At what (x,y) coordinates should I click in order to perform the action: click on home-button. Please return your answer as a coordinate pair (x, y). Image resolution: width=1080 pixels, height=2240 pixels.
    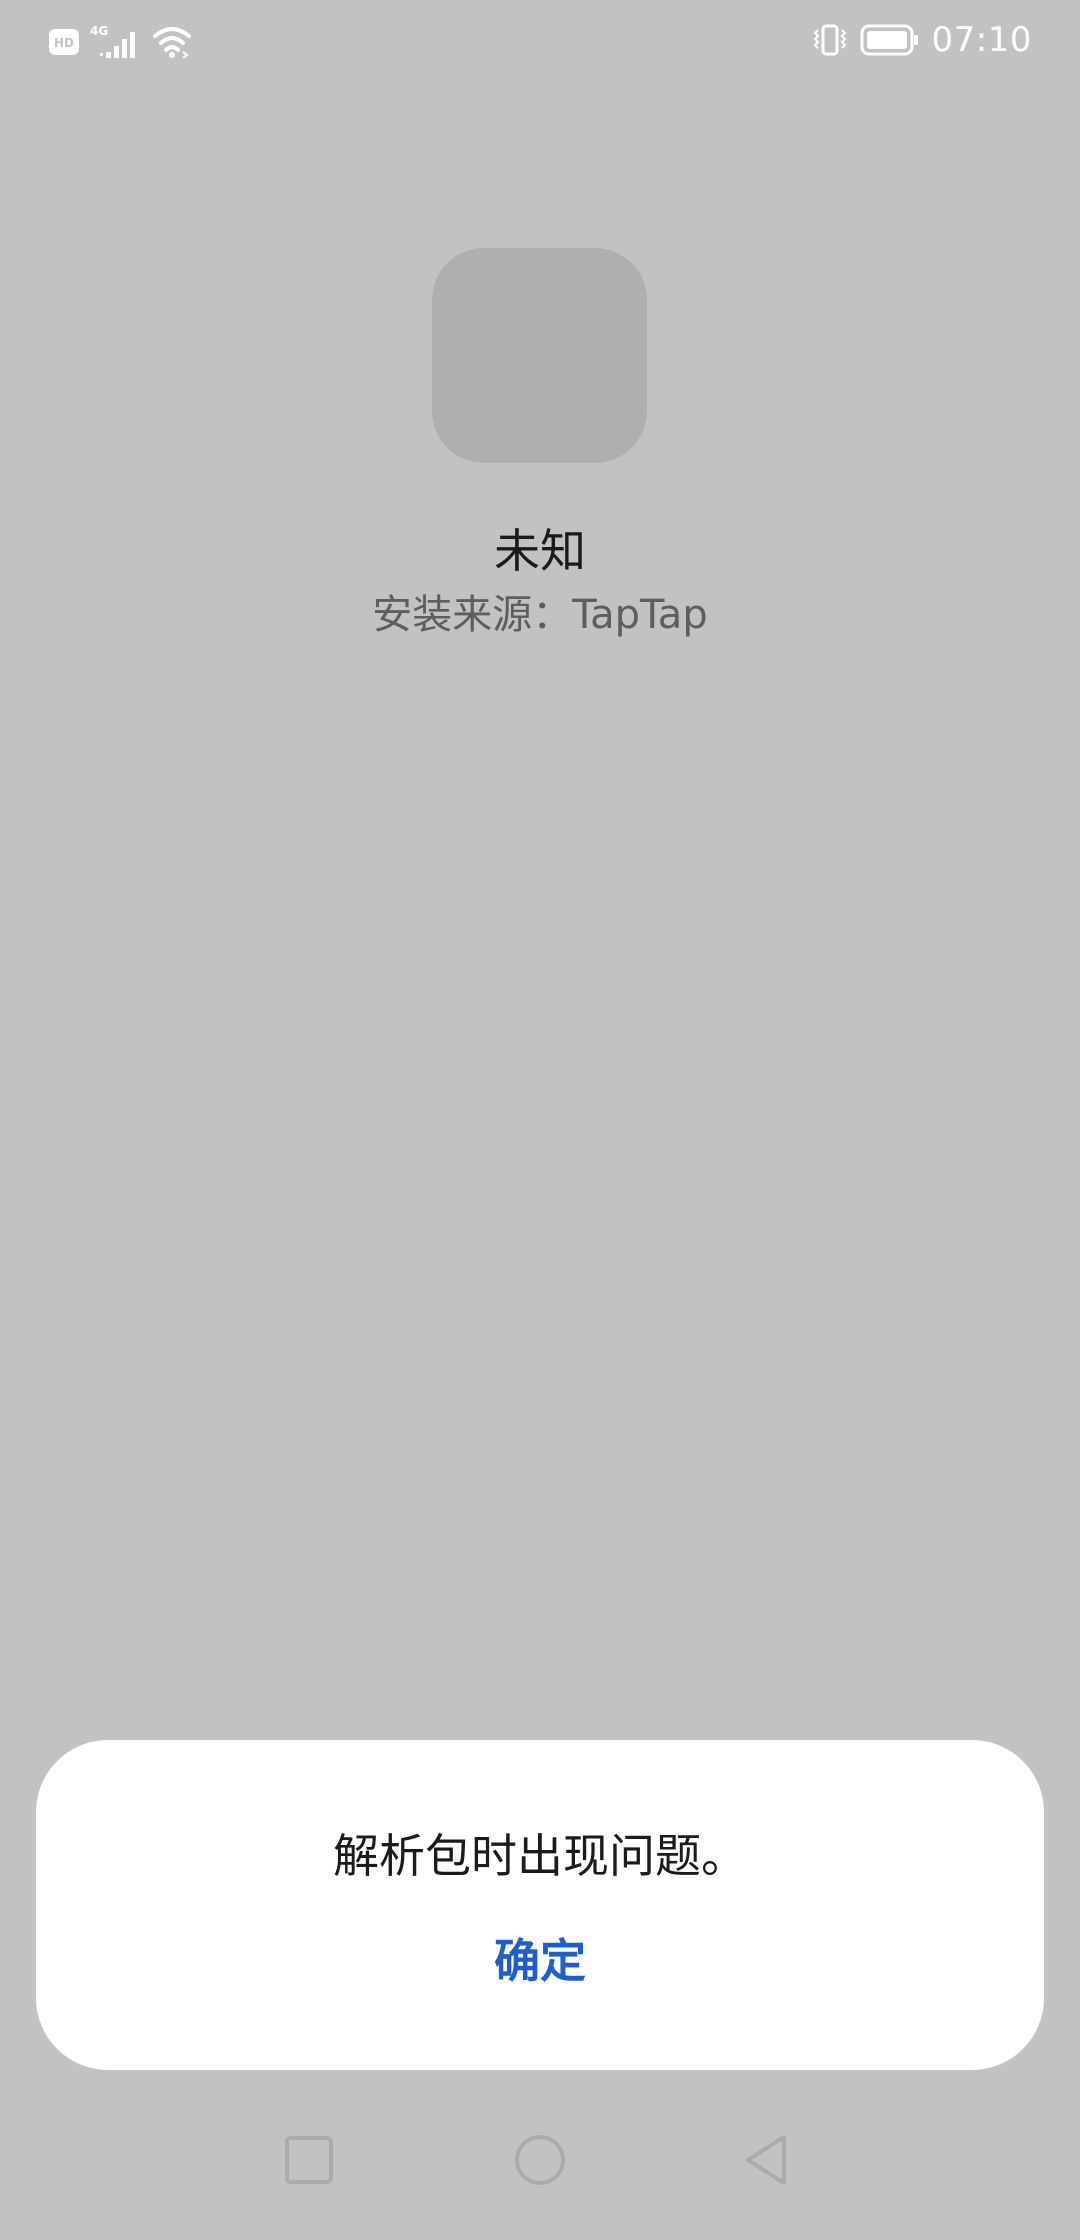
    Looking at the image, I should click on (540, 2160).